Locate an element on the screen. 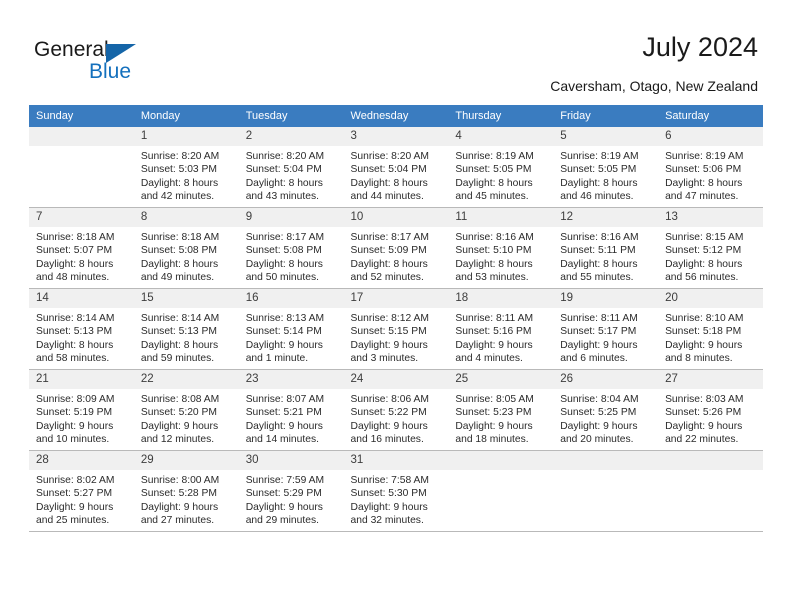 This screenshot has width=792, height=612. daylight-duration-line2: and 47 minutes. is located at coordinates (702, 196).